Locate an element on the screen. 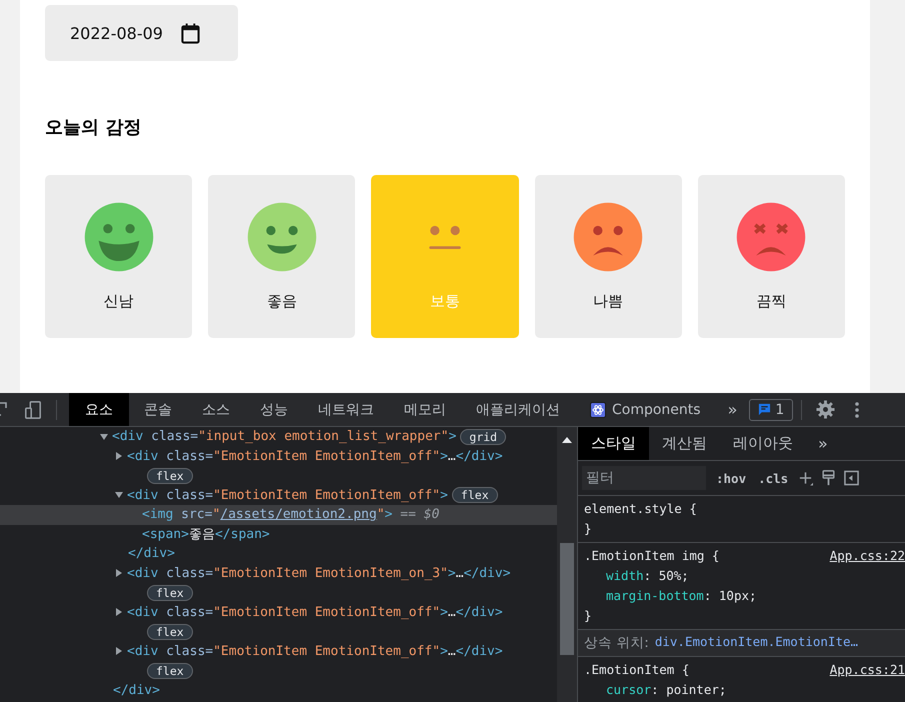  css-property: margin-bottom: 10px; is located at coordinates (744, 596).